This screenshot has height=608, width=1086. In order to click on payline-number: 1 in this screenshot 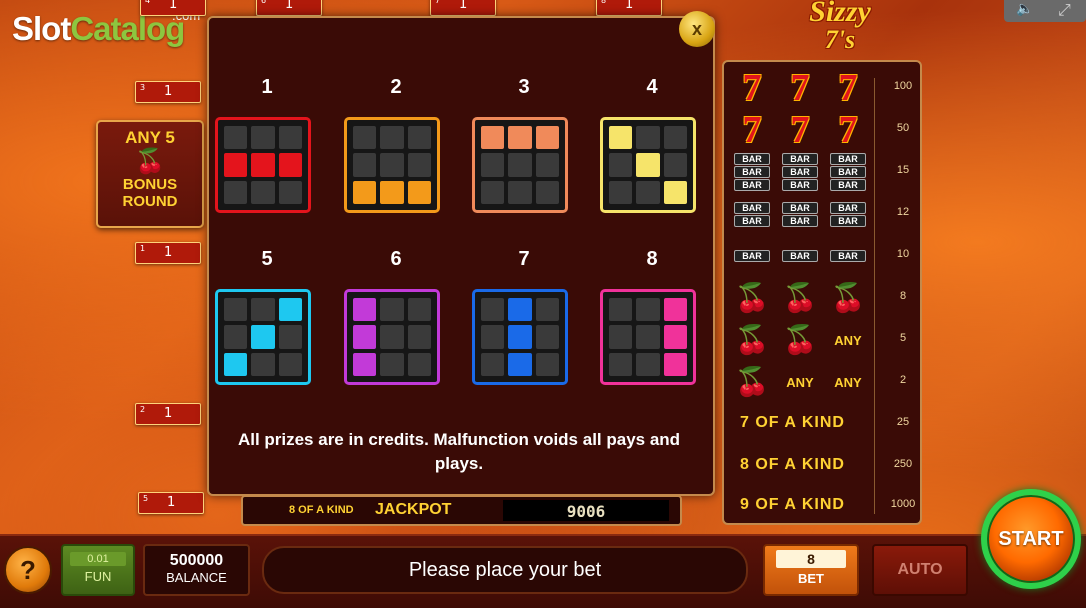, I will do `click(267, 87)`.